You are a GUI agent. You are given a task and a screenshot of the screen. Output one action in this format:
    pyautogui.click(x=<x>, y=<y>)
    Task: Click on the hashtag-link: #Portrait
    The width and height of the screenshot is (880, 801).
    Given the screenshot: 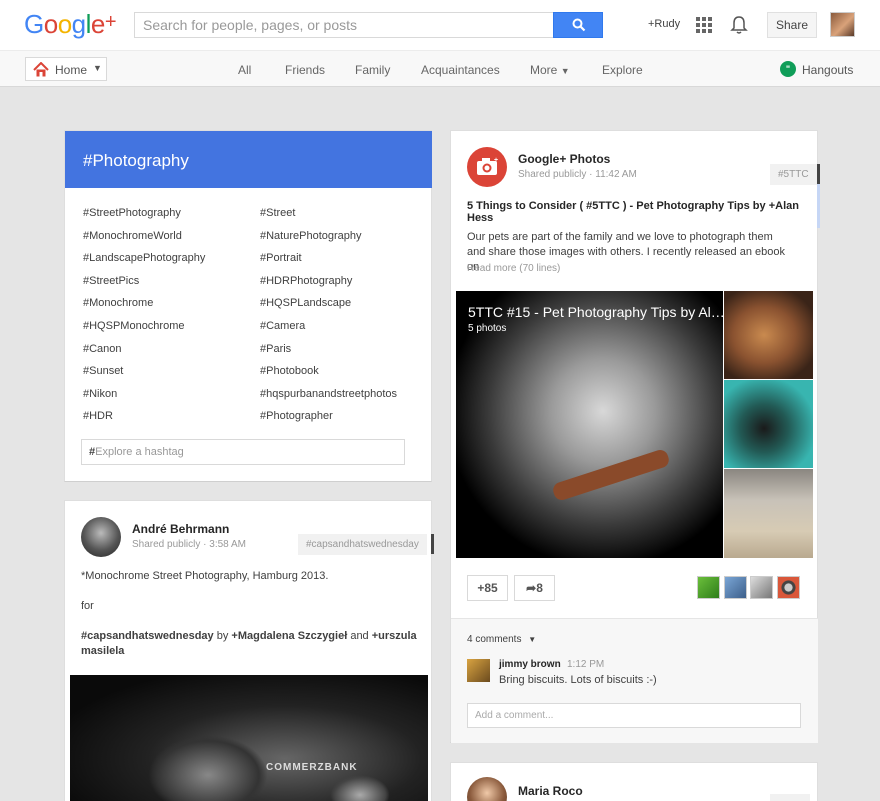 What is the action you would take?
    pyautogui.click(x=328, y=263)
    